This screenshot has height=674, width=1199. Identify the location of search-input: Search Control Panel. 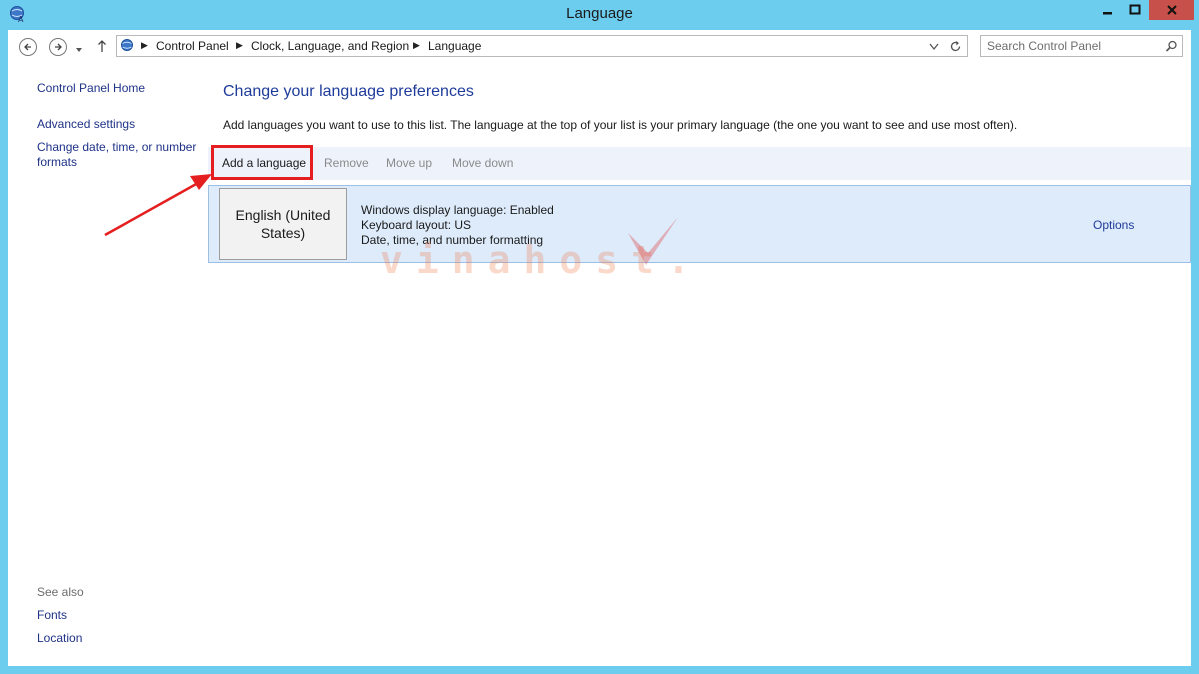
(1081, 46).